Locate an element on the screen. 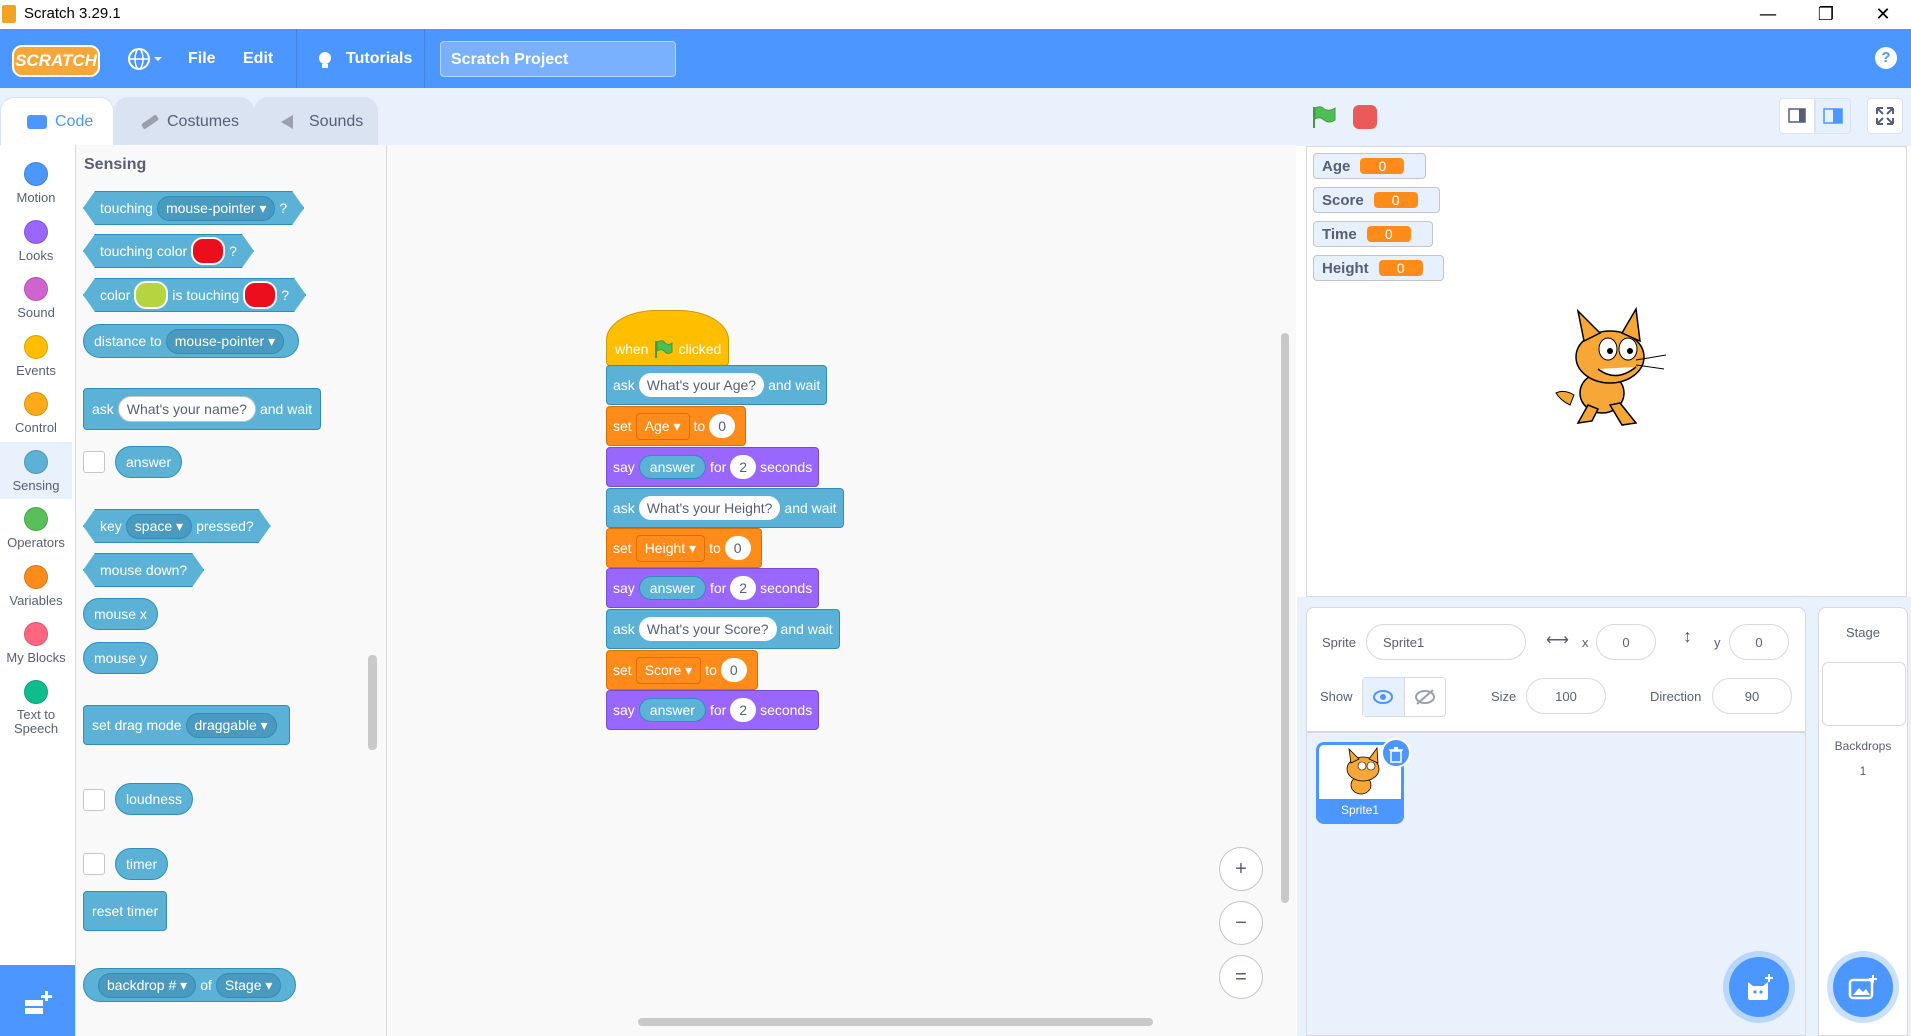 This screenshot has height=1036, width=1911. tutorials-button: Tutorials is located at coordinates (379, 58).